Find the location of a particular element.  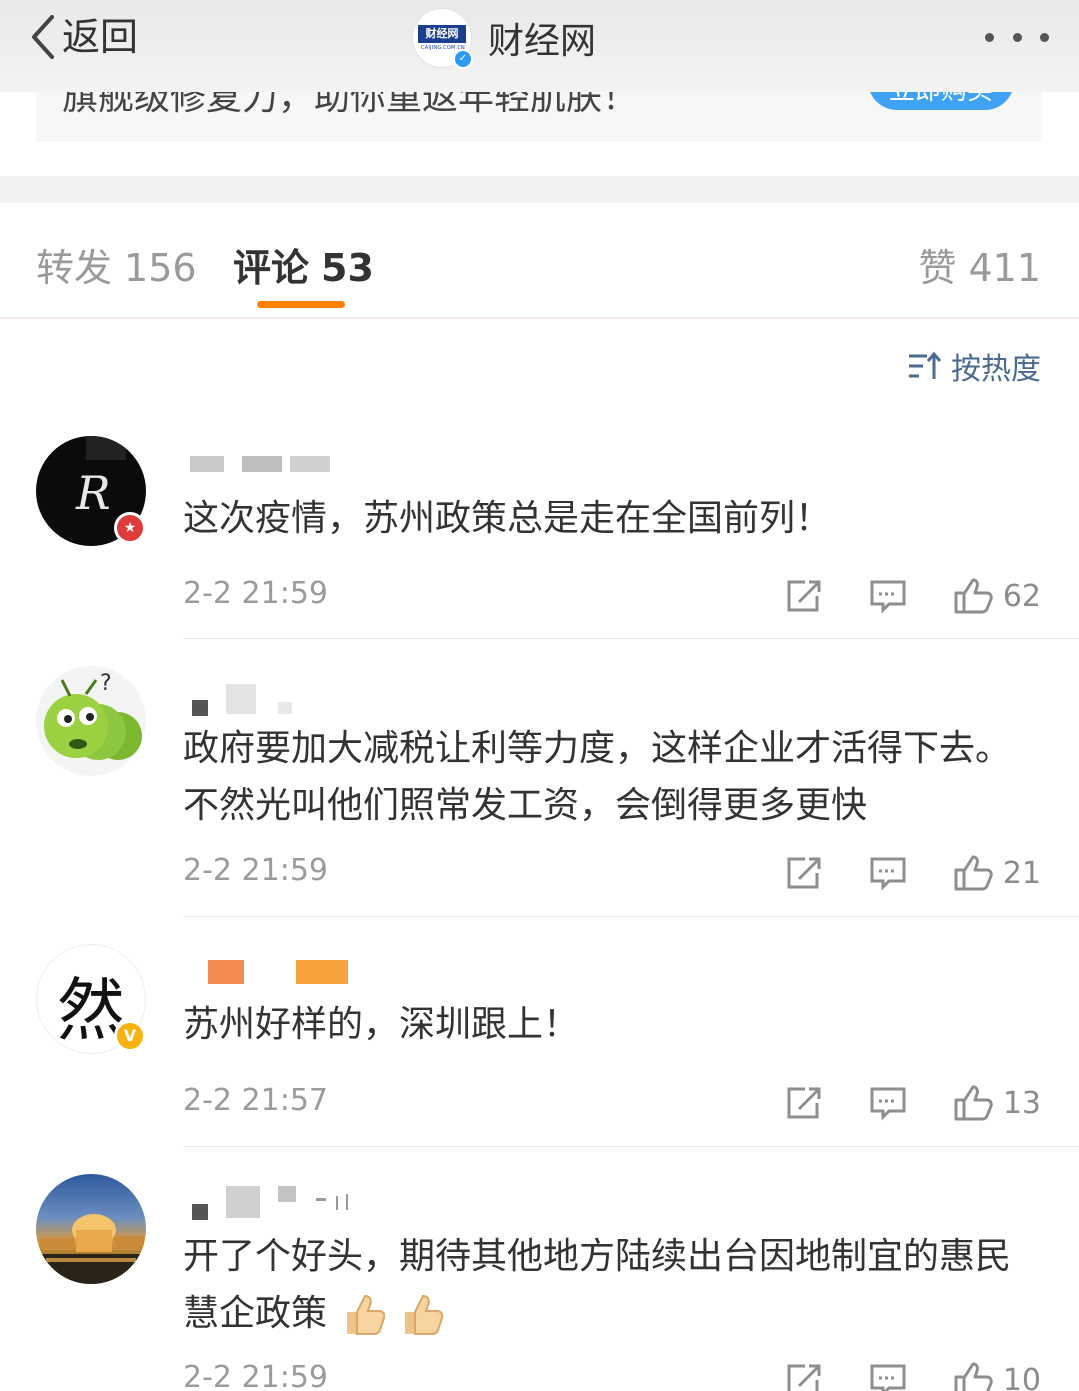

tab-likes: 赞 411 is located at coordinates (979, 264).